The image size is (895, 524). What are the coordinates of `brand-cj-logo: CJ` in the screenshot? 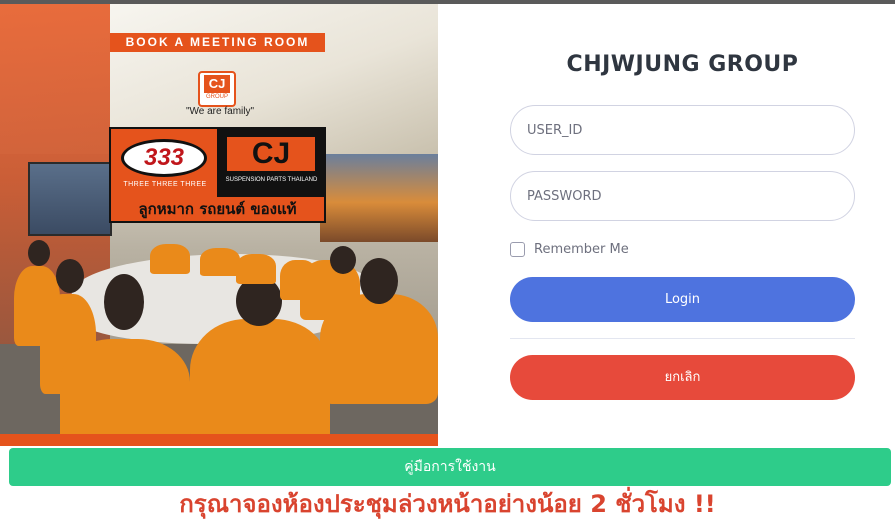 It's located at (271, 154).